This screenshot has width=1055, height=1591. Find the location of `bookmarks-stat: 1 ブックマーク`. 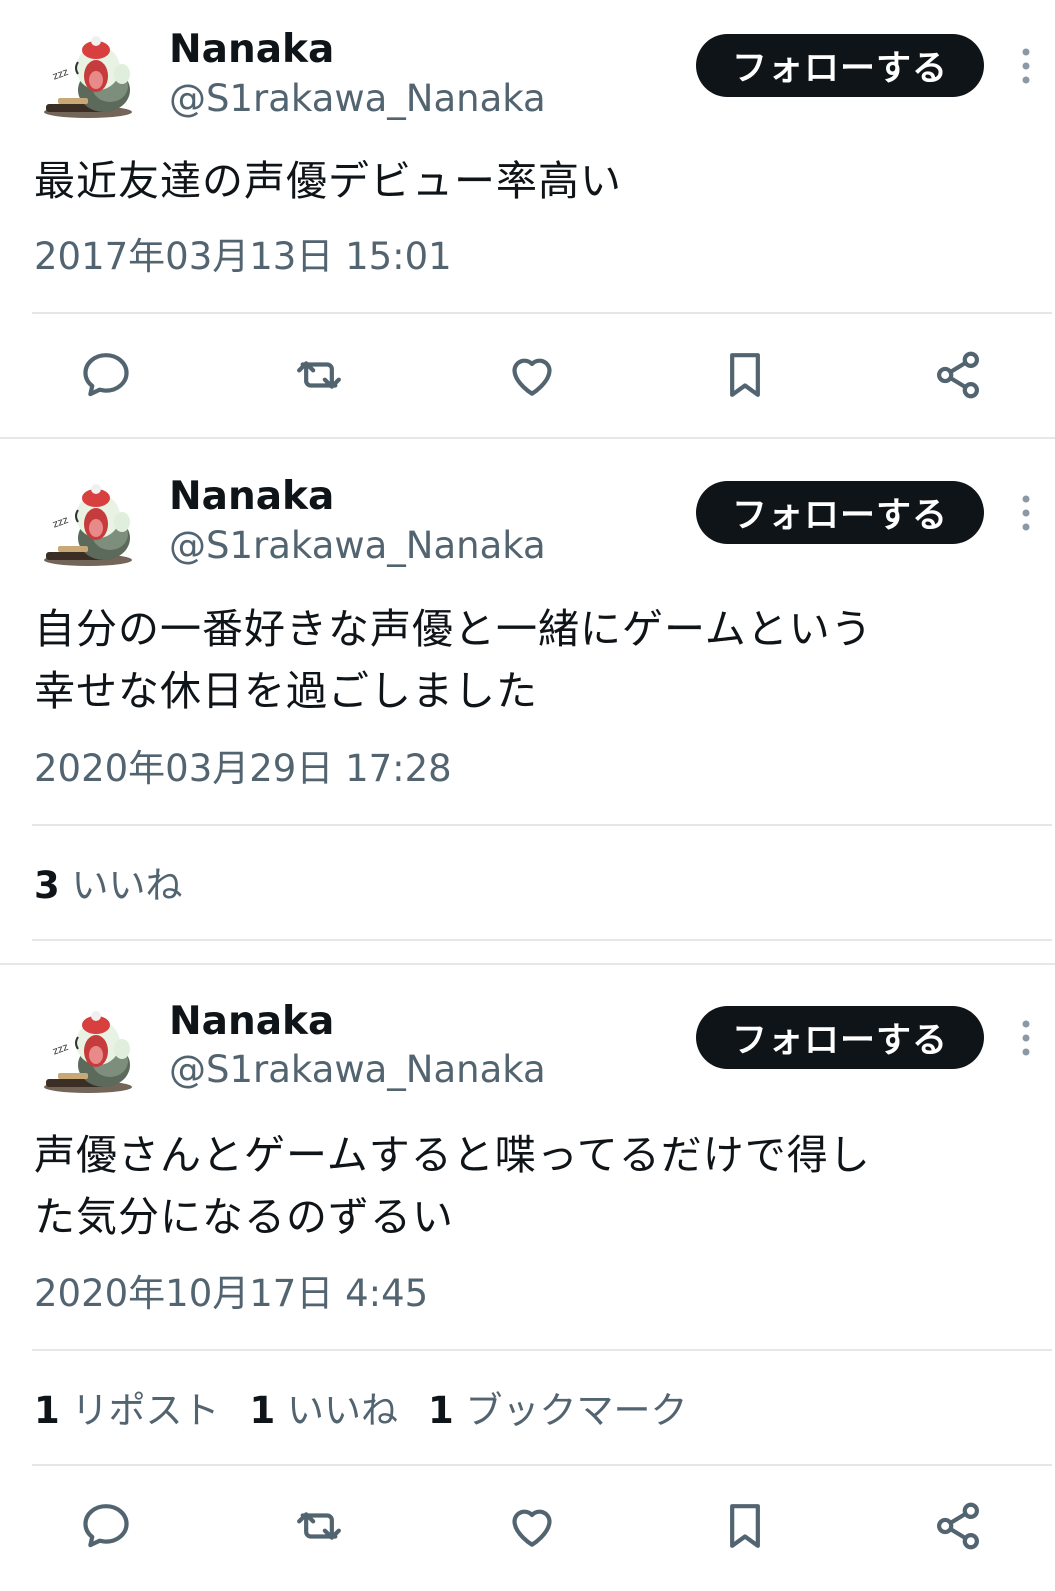

bookmarks-stat: 1 ブックマーク is located at coordinates (558, 1410).